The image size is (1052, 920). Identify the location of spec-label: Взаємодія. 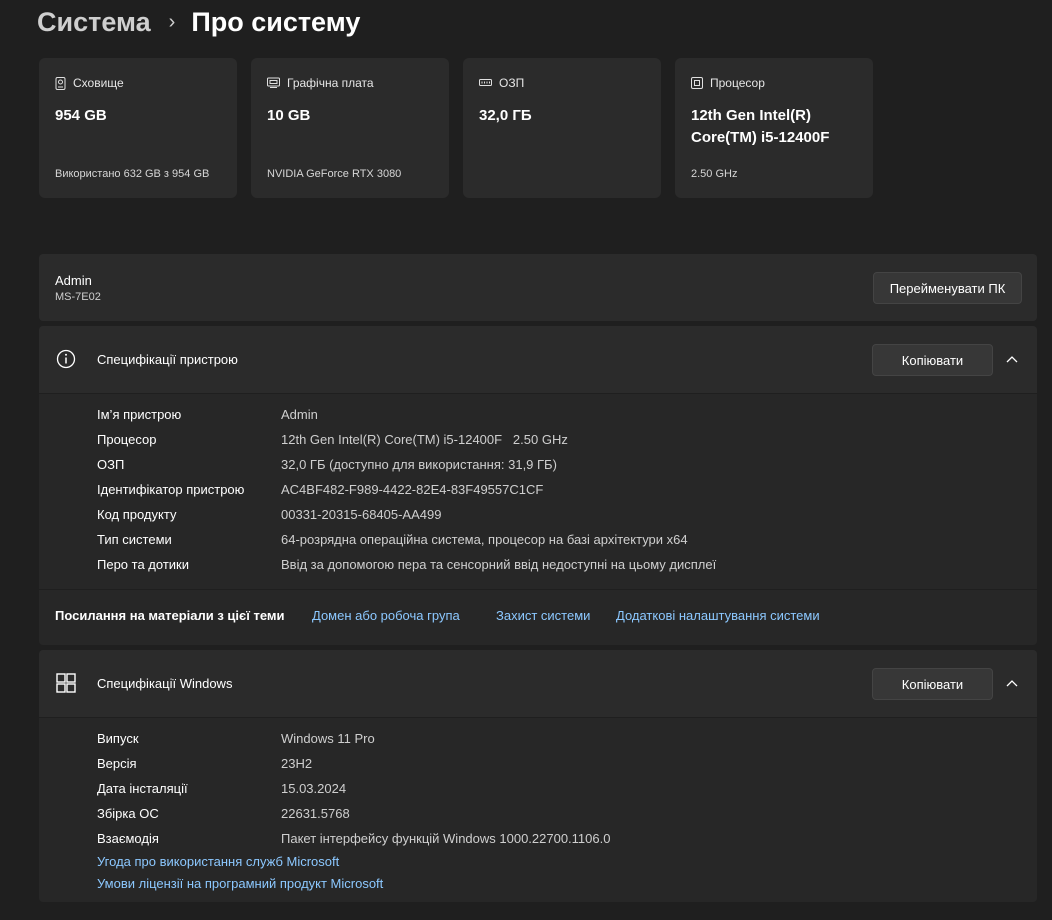
(128, 838).